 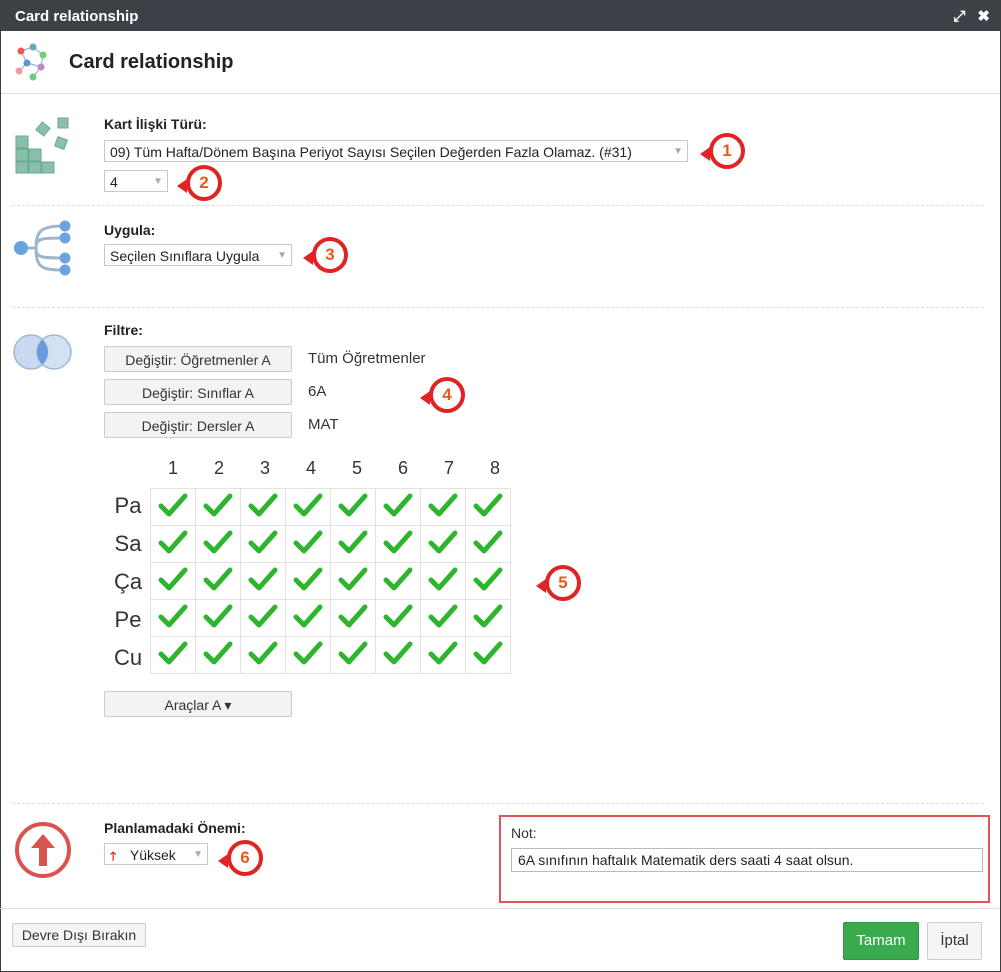 What do you see at coordinates (219, 468) in the screenshot?
I see `grid-column-header: 2` at bounding box center [219, 468].